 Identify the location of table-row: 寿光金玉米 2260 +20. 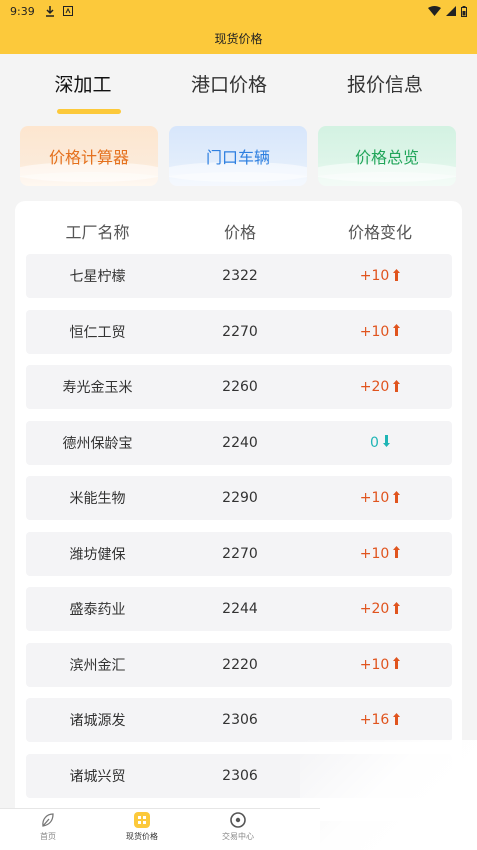
(239, 387).